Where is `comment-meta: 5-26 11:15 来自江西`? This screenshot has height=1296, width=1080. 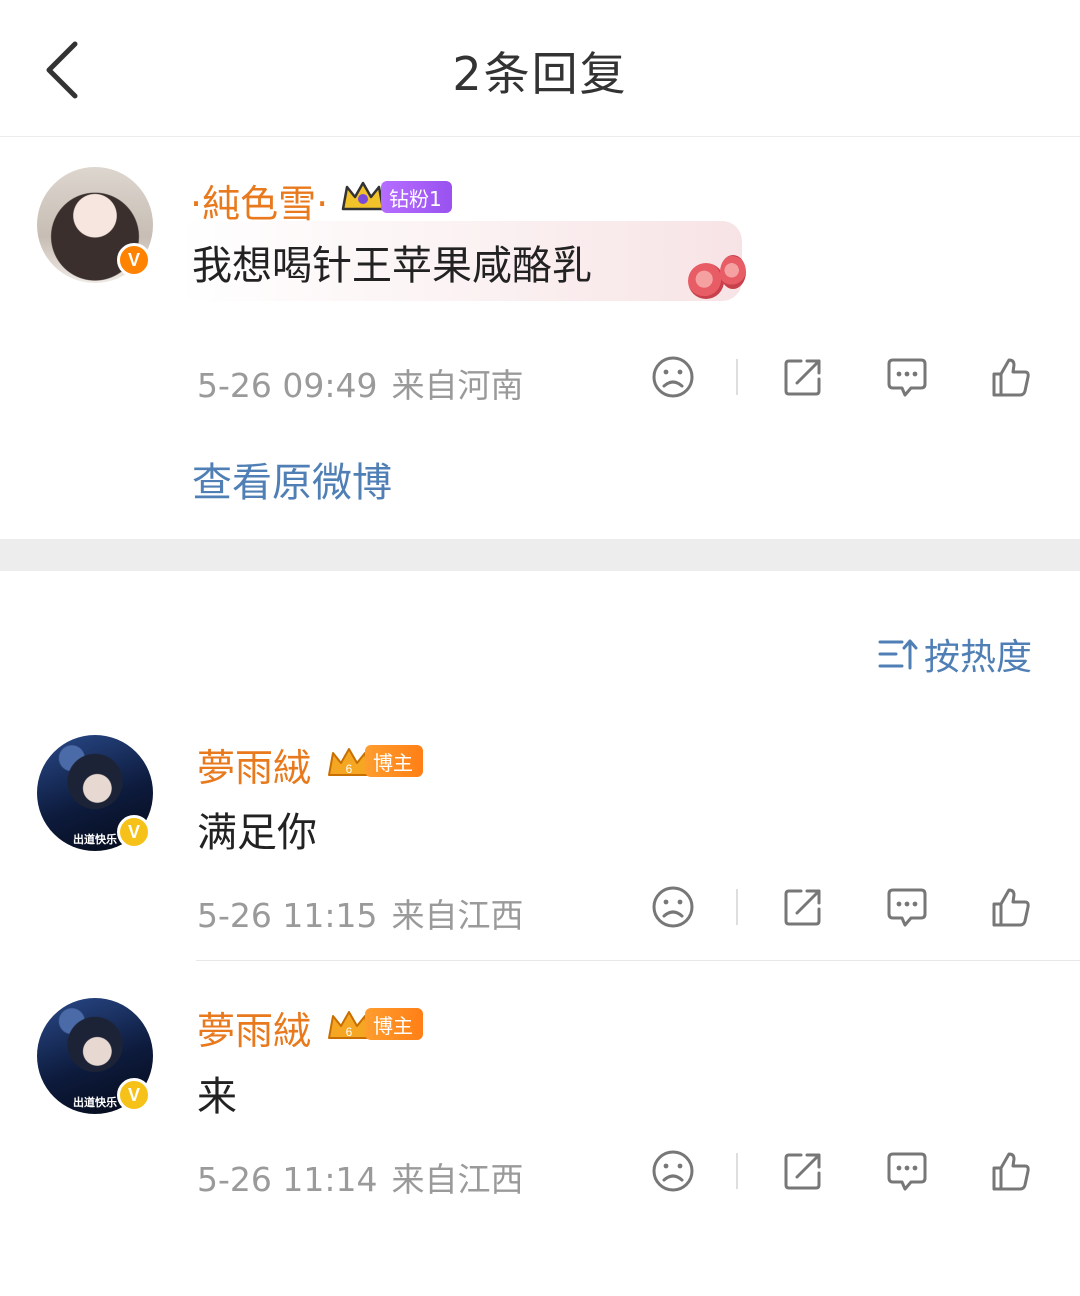 comment-meta: 5-26 11:15 来自江西 is located at coordinates (360, 913).